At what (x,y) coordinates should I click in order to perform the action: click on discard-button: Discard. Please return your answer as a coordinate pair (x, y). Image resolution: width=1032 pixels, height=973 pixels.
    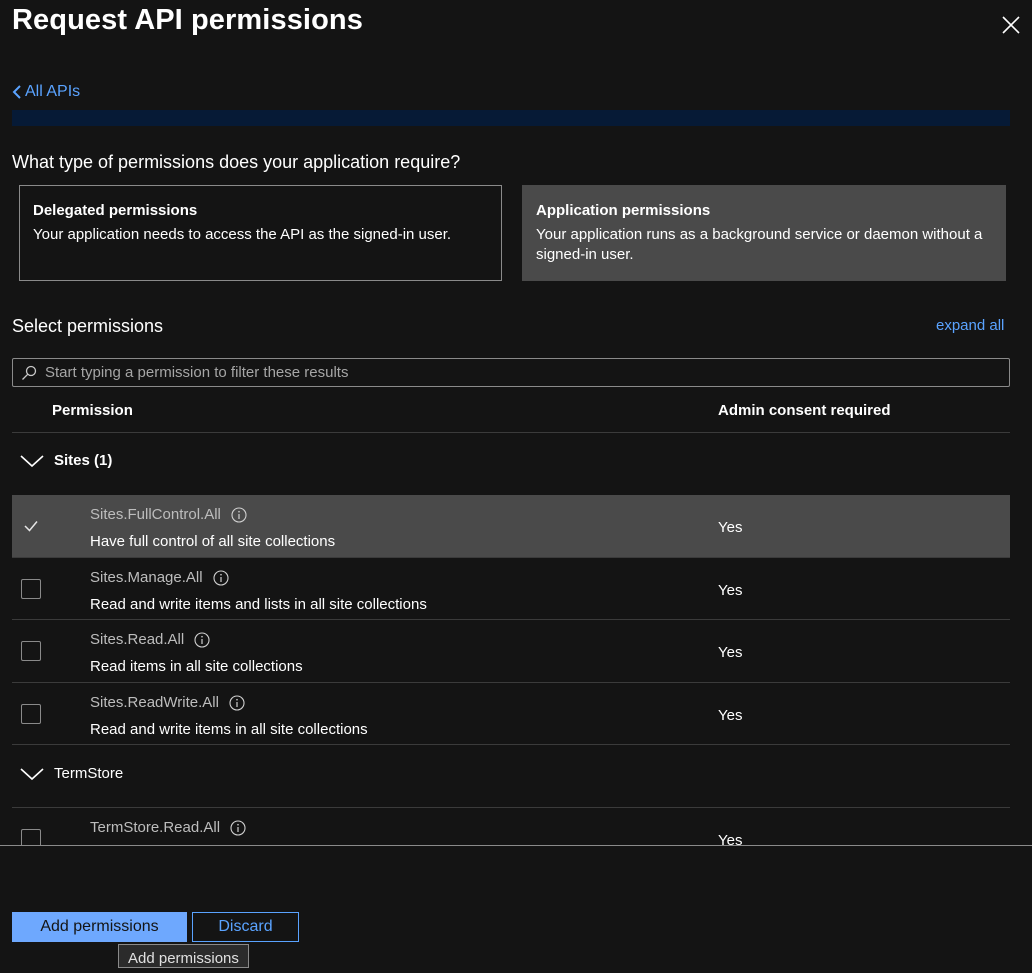
    Looking at the image, I should click on (245, 927).